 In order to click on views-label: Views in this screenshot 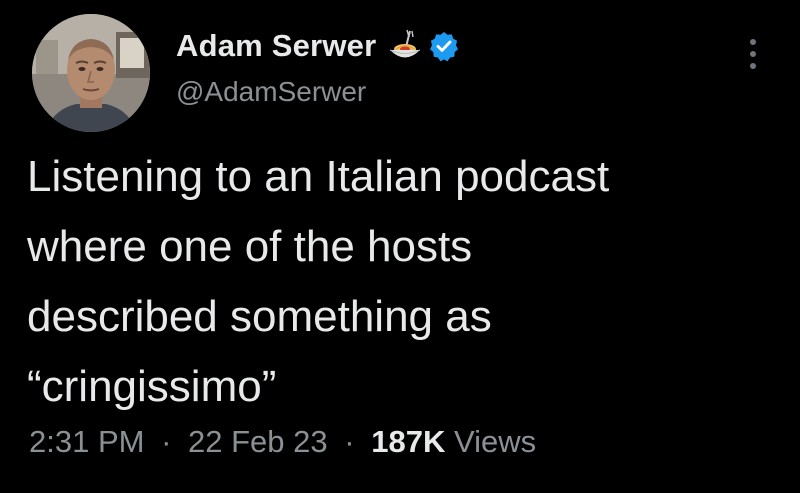, I will do `click(495, 441)`.